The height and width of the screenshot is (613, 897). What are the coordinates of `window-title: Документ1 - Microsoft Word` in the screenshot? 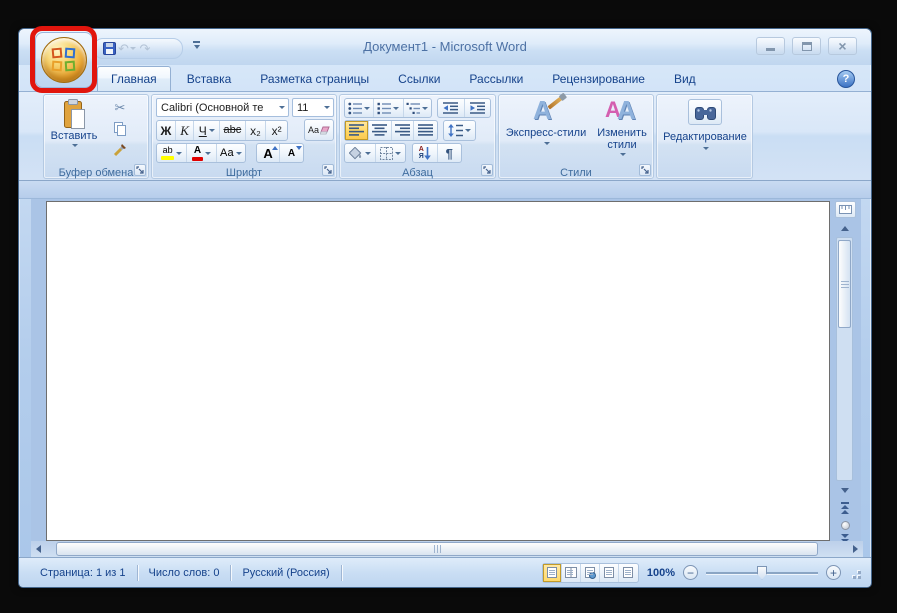 It's located at (445, 46).